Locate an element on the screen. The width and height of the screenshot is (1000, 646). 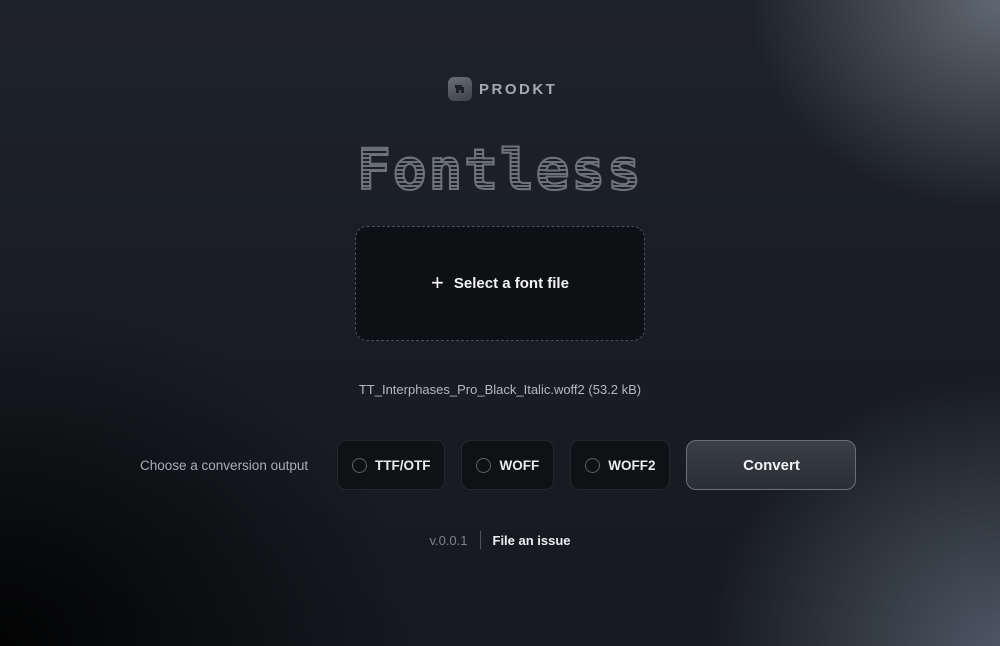
font-file-dropzone: + Select a font file is located at coordinates (500, 283).